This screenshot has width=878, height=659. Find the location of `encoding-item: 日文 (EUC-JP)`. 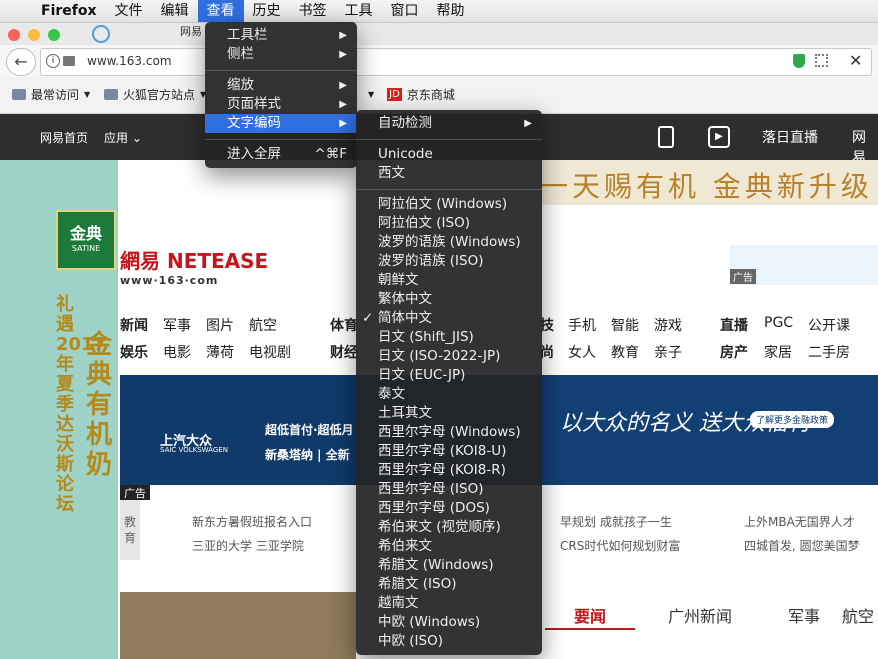

encoding-item: 日文 (EUC-JP) is located at coordinates (449, 375).